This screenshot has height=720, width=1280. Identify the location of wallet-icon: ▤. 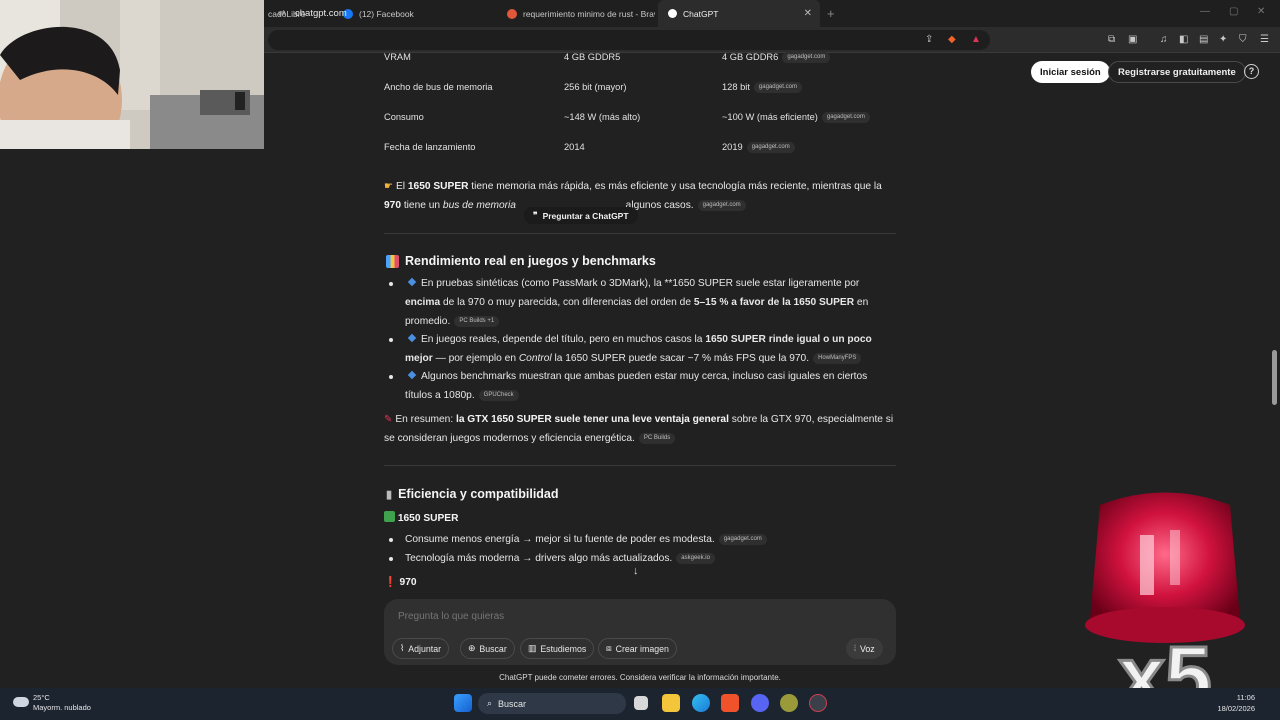
(1203, 39).